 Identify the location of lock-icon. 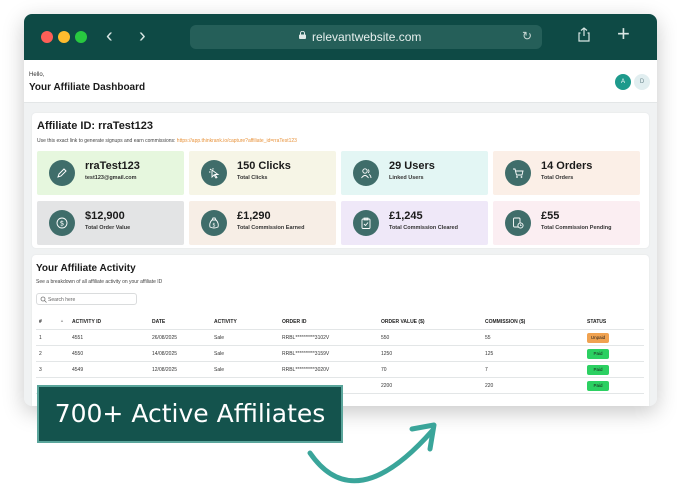
(302, 35).